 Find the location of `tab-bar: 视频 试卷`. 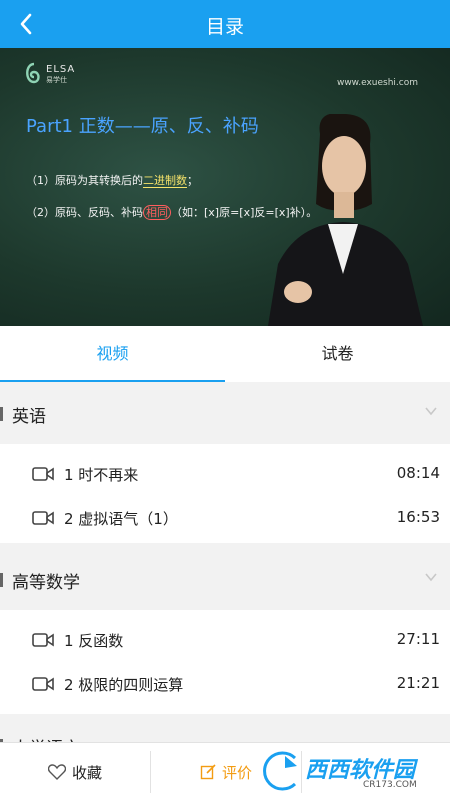

tab-bar: 视频 试卷 is located at coordinates (225, 354).